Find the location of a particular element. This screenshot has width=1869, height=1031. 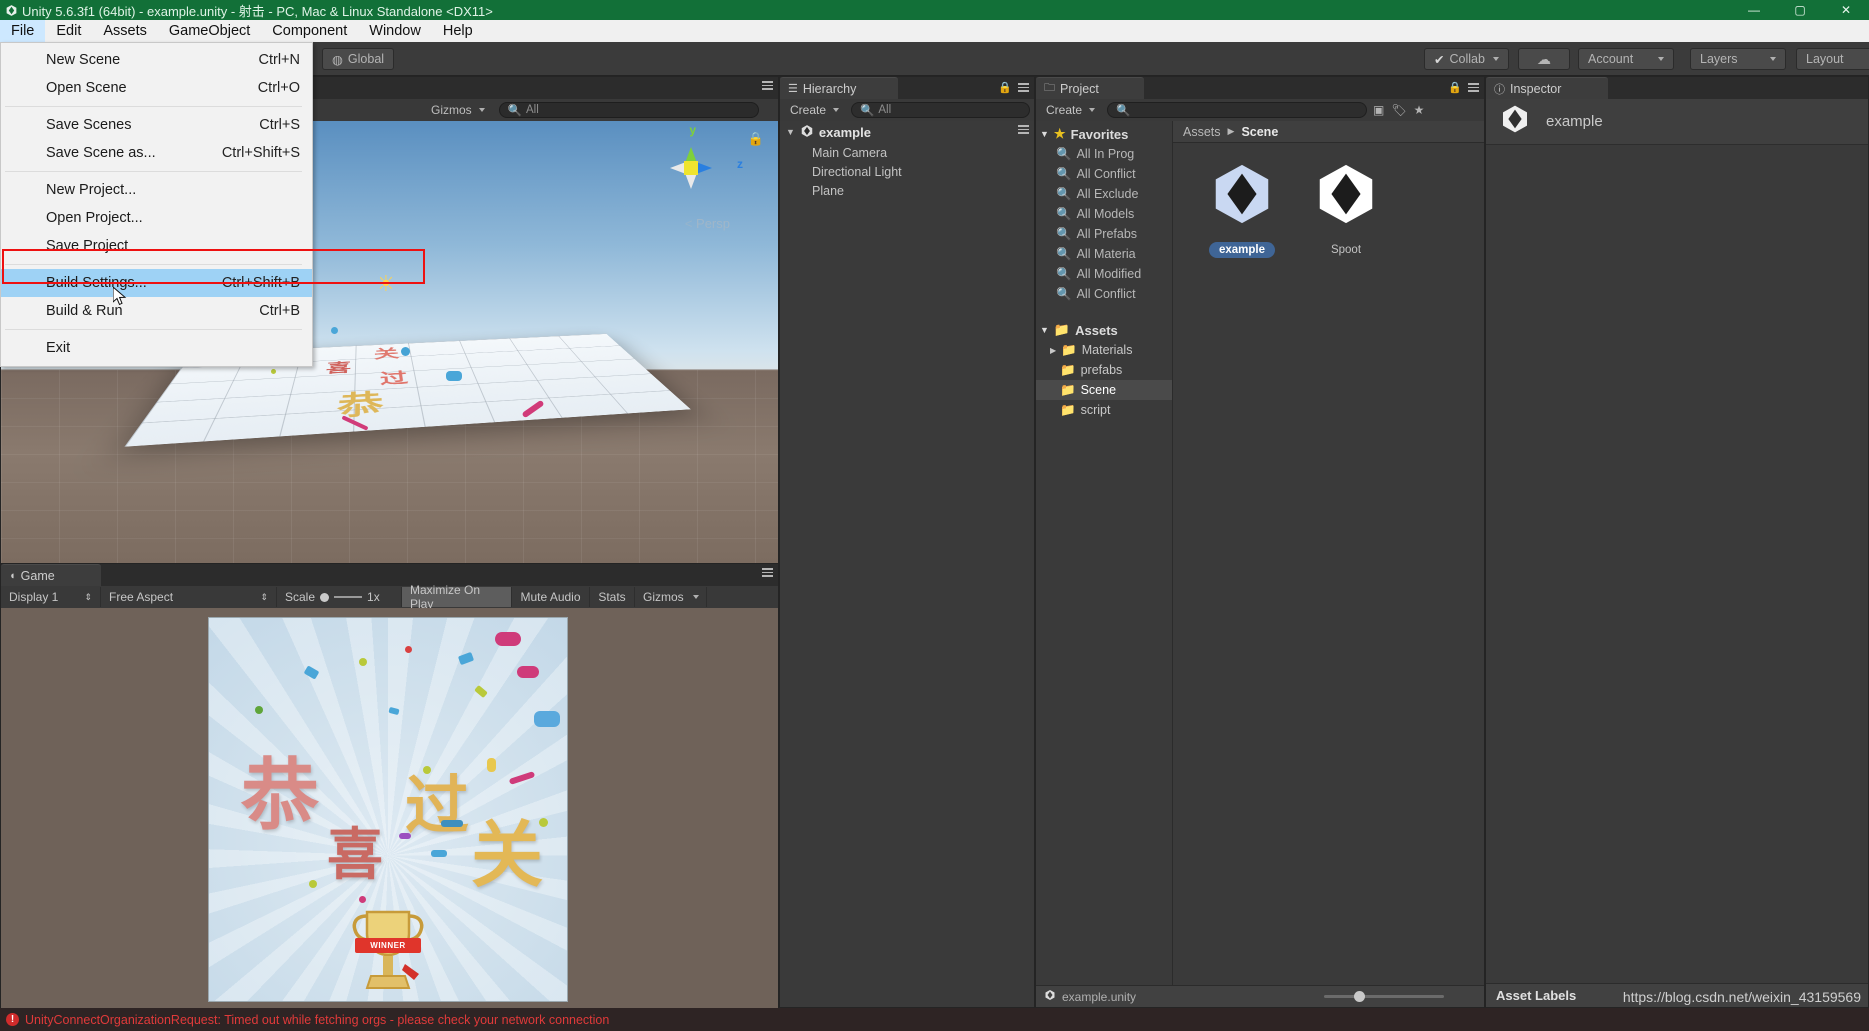

package-icon: ▣ is located at coordinates (1378, 110).